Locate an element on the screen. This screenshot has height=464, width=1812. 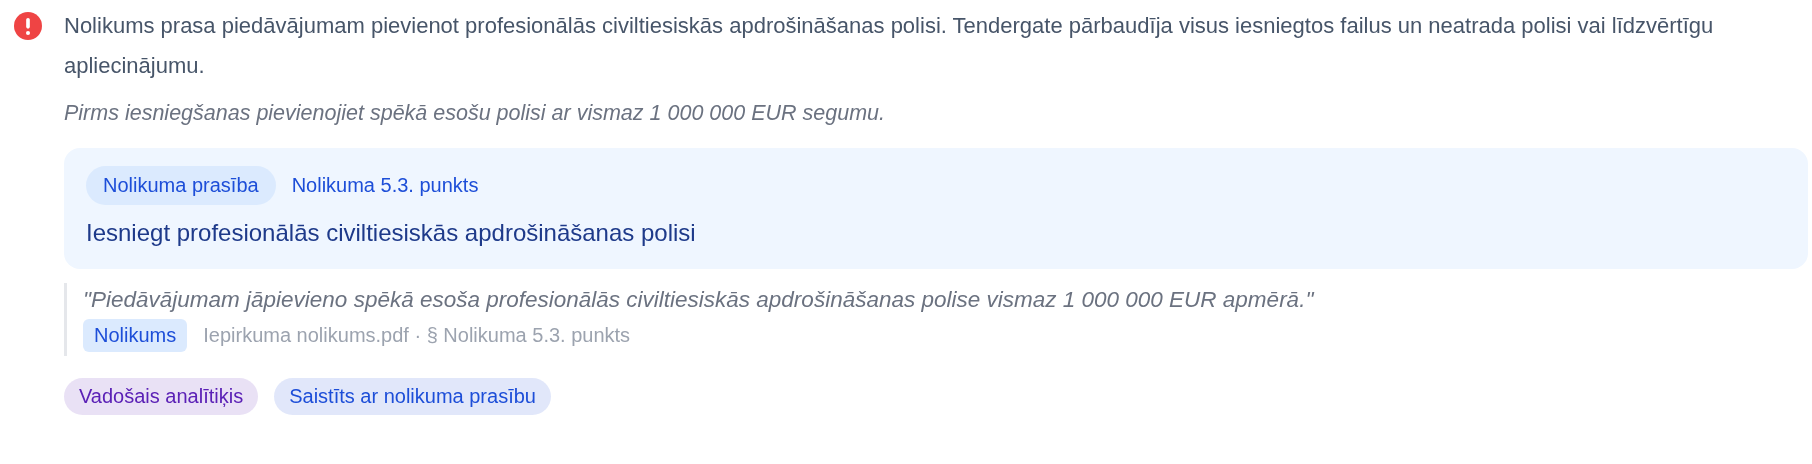
requirement-reference: Nolikuma 5.3. punkts is located at coordinates (385, 185).